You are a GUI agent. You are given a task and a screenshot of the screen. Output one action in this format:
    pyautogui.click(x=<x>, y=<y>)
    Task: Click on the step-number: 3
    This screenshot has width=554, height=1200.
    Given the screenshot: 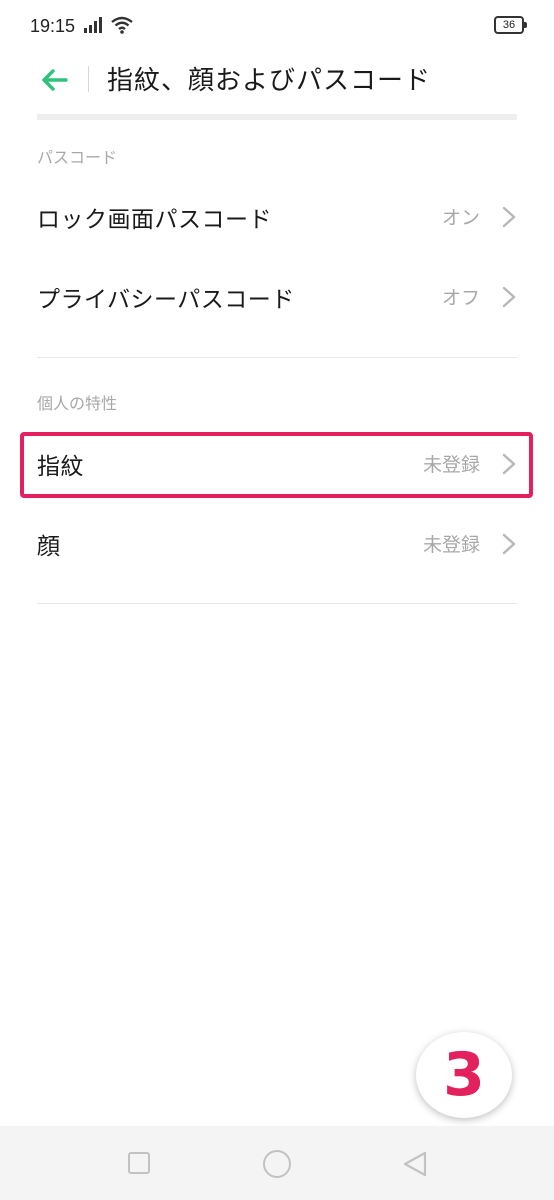 What is the action you would take?
    pyautogui.click(x=464, y=1075)
    